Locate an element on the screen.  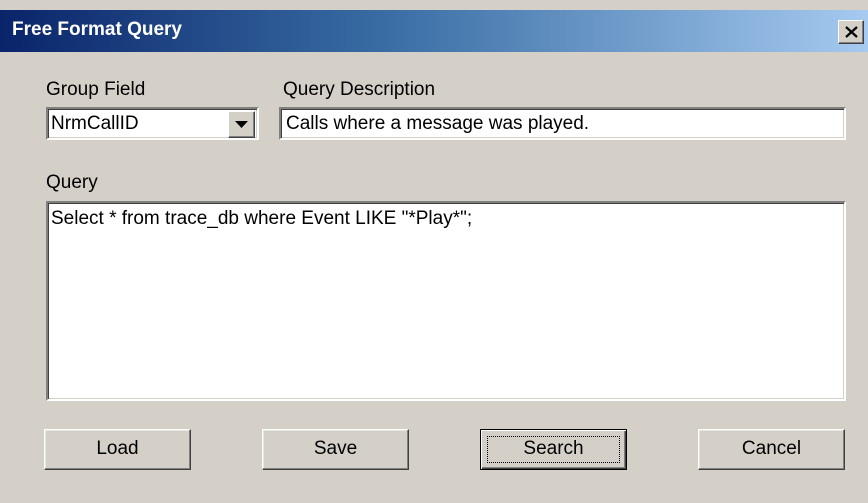
query-description-input: Calls where a message was played. is located at coordinates (562, 123).